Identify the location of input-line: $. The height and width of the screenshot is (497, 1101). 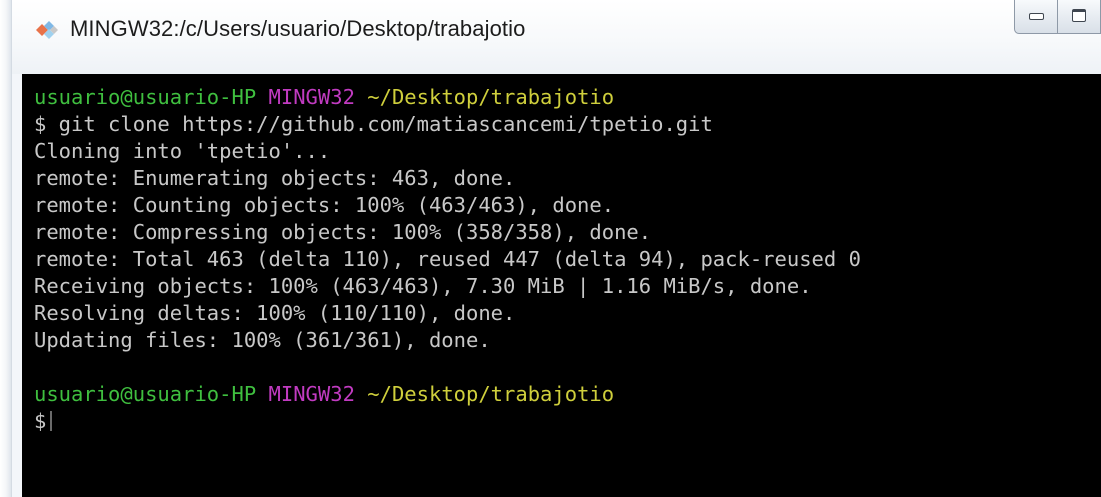
(567, 421).